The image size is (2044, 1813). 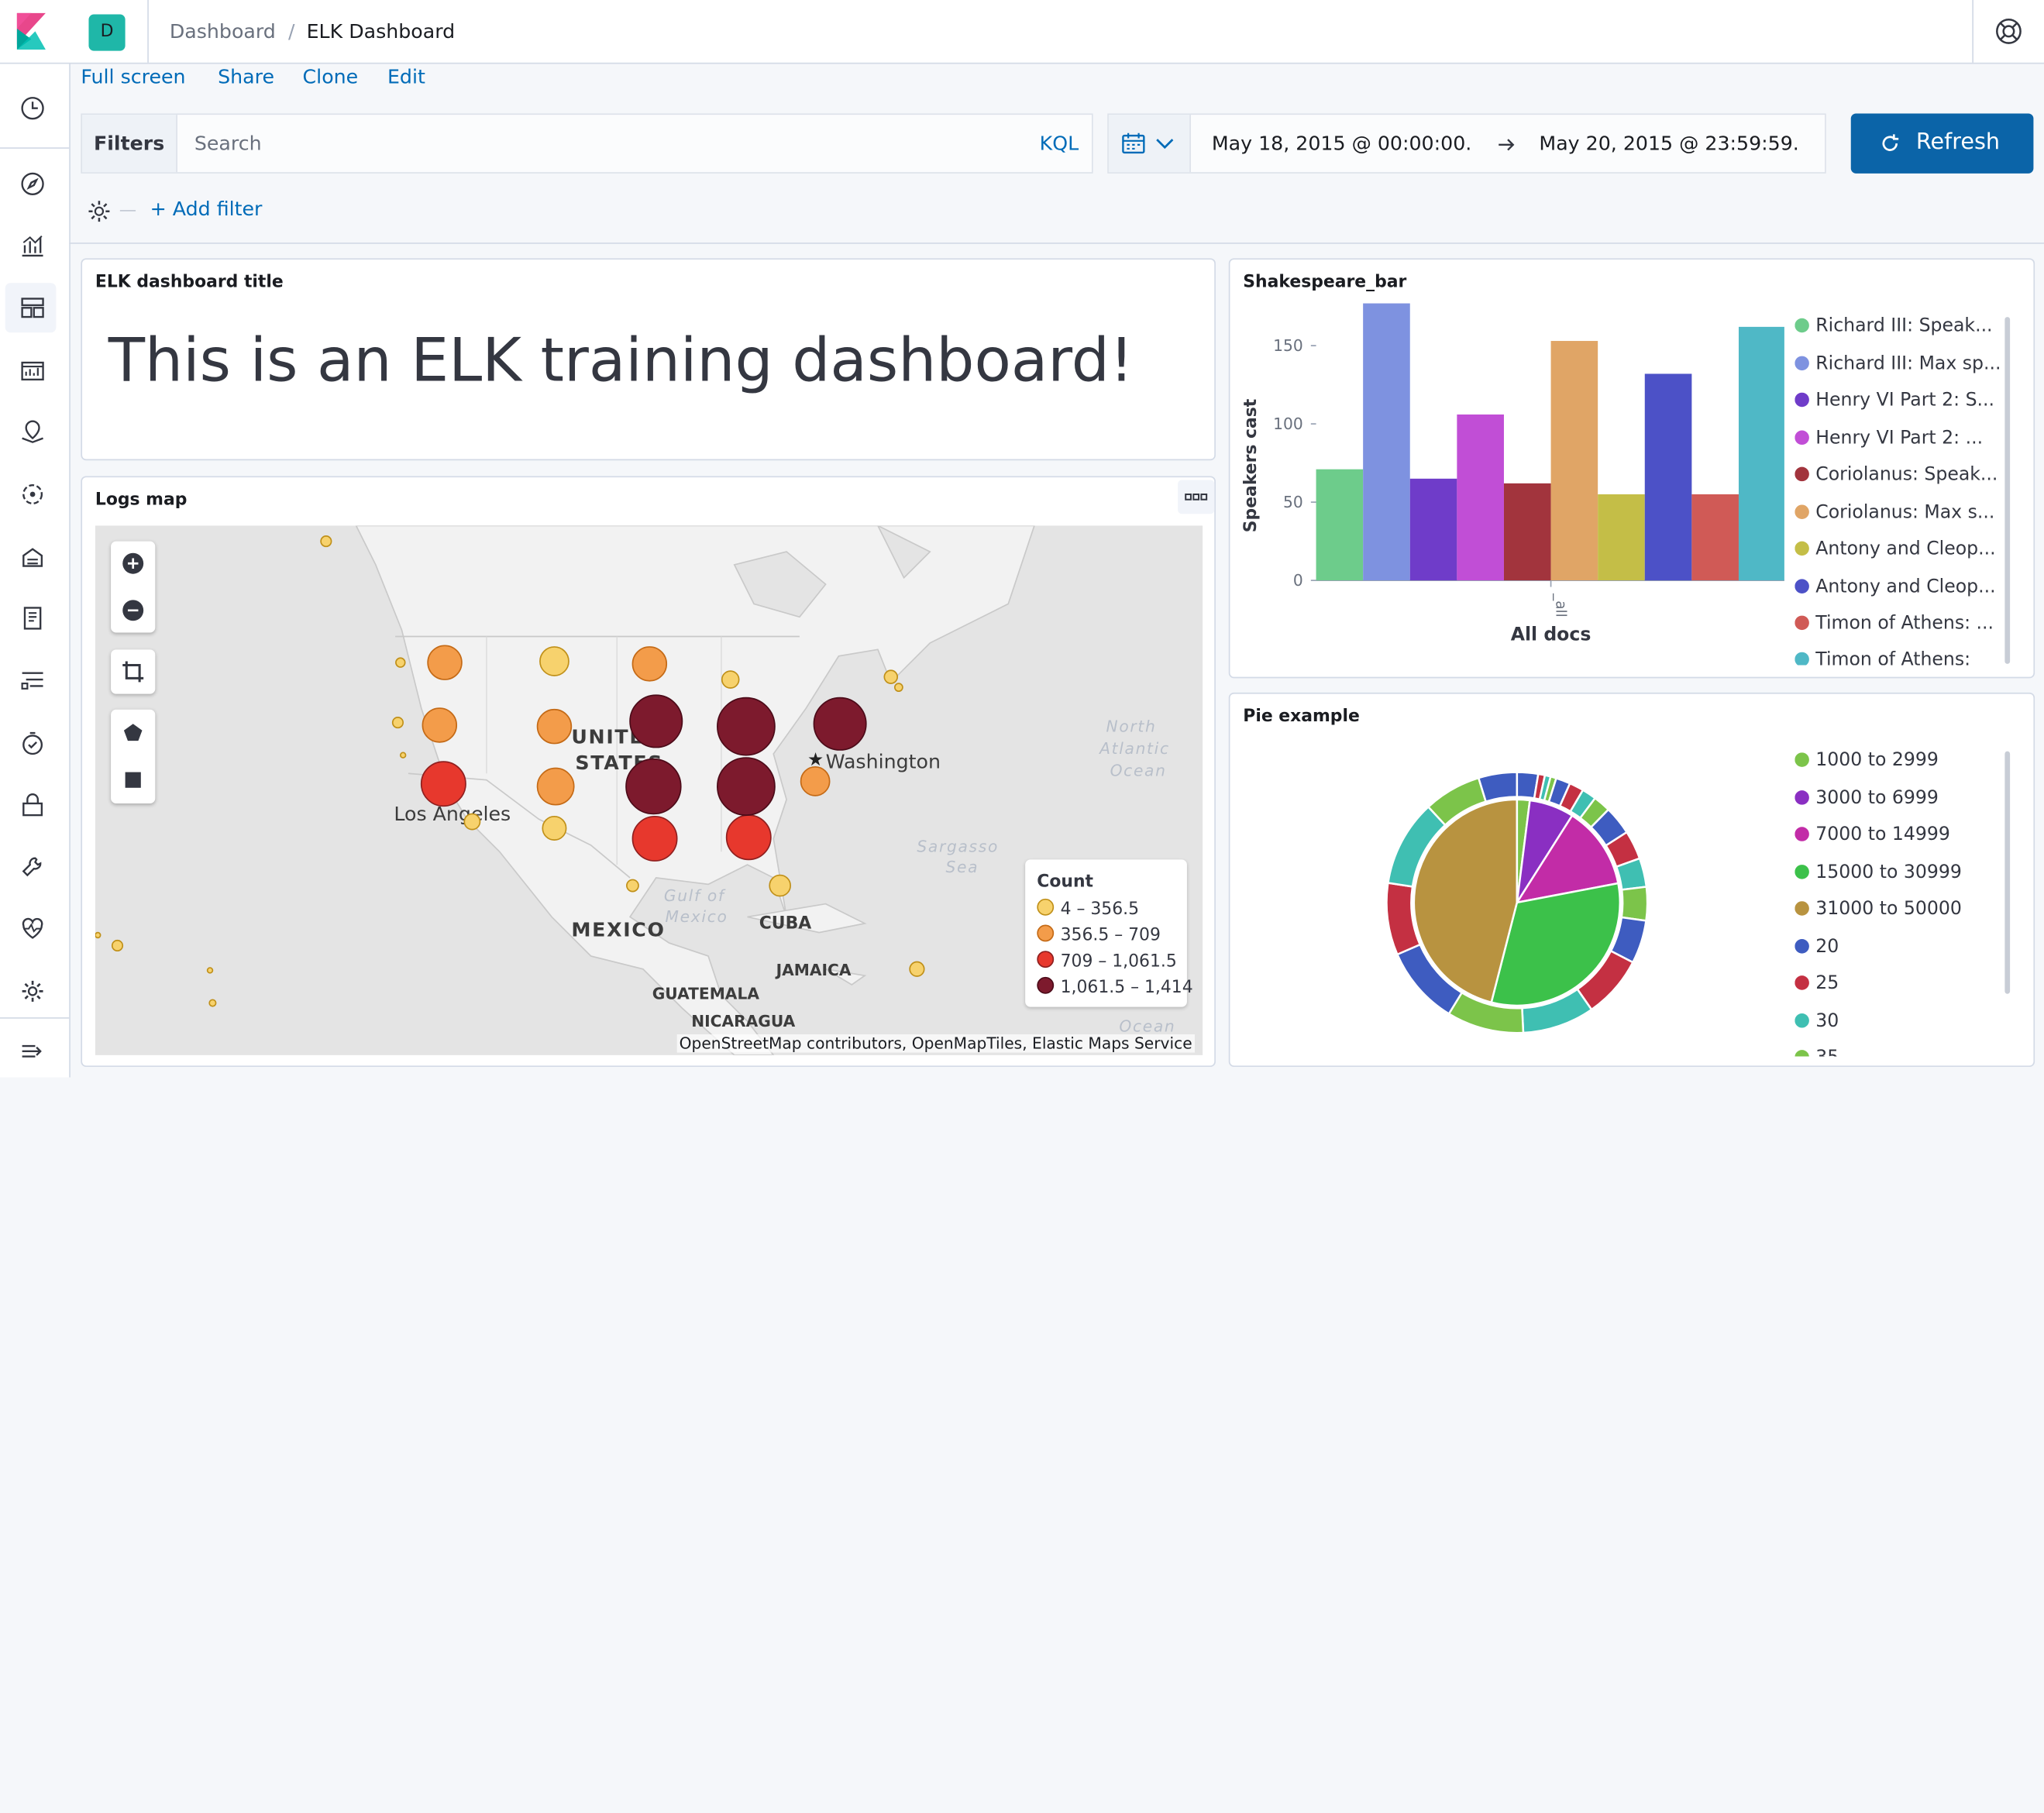 I want to click on pie-legend-item: 1000 to 2999, so click(x=1867, y=760).